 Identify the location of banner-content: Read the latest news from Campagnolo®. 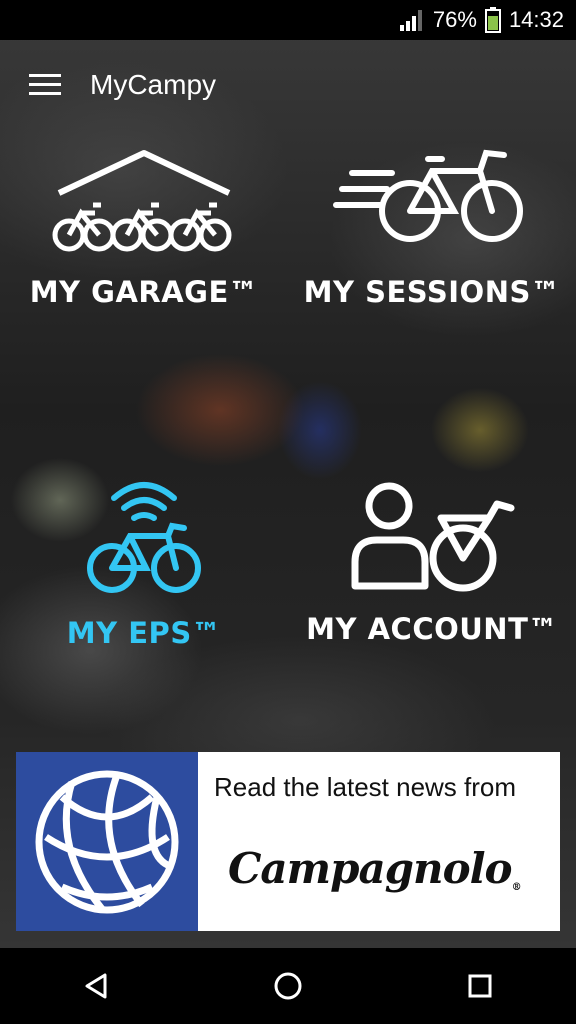
(379, 841).